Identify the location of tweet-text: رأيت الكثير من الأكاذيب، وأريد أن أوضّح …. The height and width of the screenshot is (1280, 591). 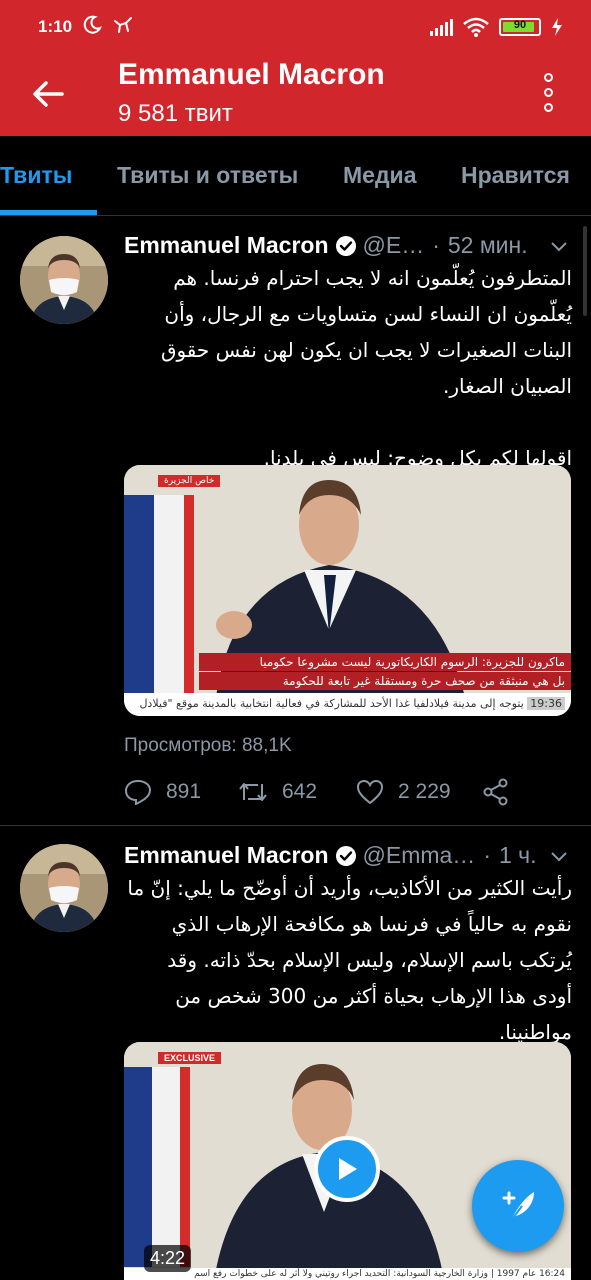
(346, 960).